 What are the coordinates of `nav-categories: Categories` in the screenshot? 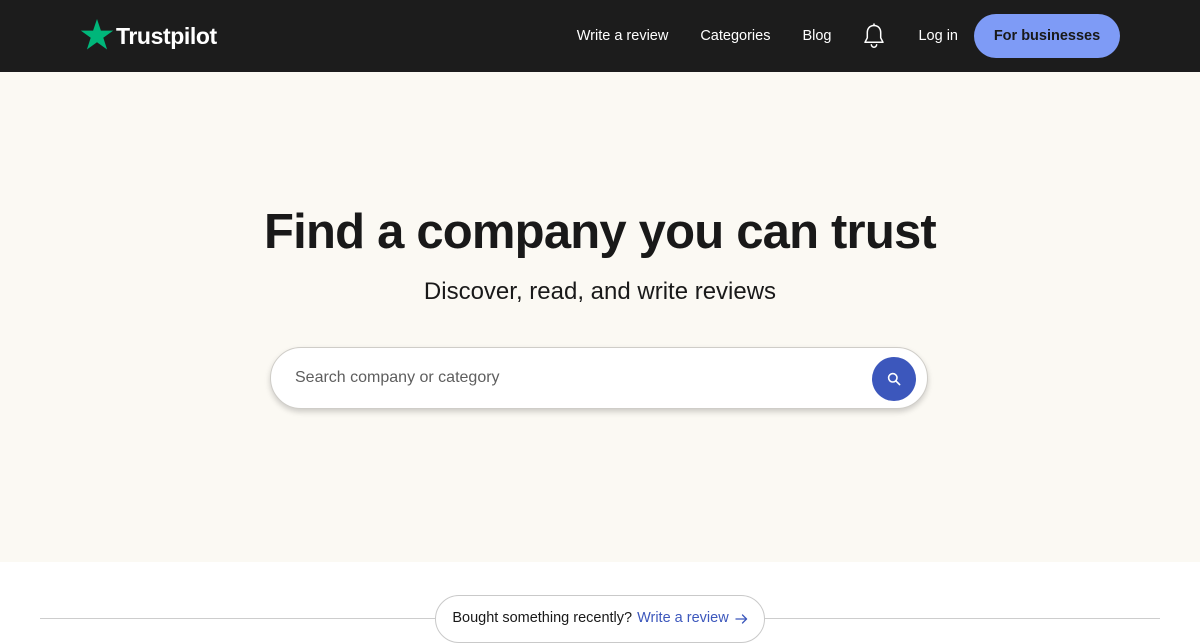 It's located at (735, 36).